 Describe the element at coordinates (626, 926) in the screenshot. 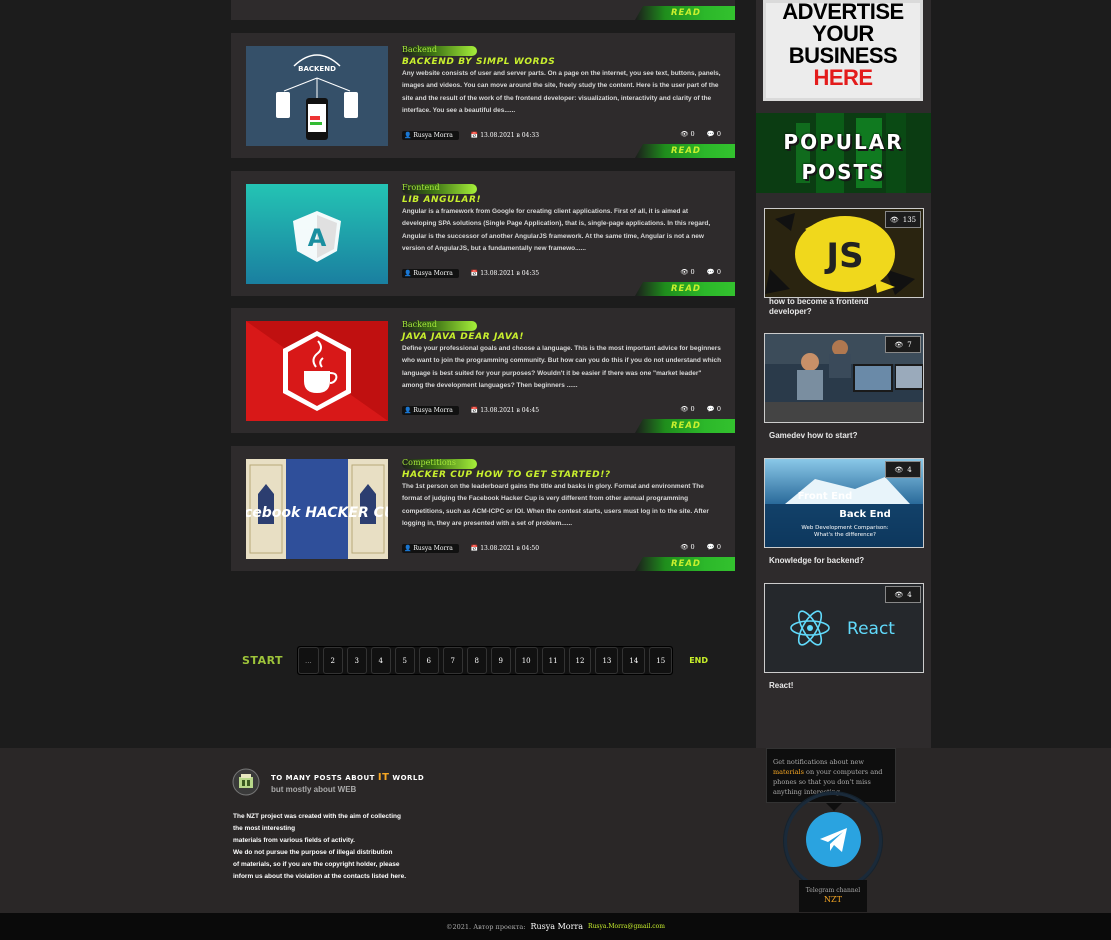

I see `contact-email: Rusya.Morra@gmail.com` at that location.